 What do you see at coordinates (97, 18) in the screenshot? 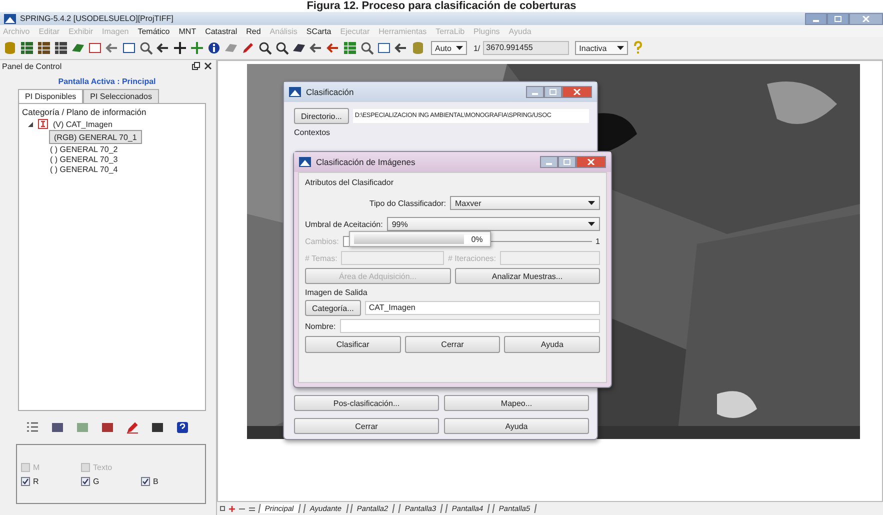
I see `window-title: SPRING-5.4.2 [USODELSUELO][ProjTIFF]` at bounding box center [97, 18].